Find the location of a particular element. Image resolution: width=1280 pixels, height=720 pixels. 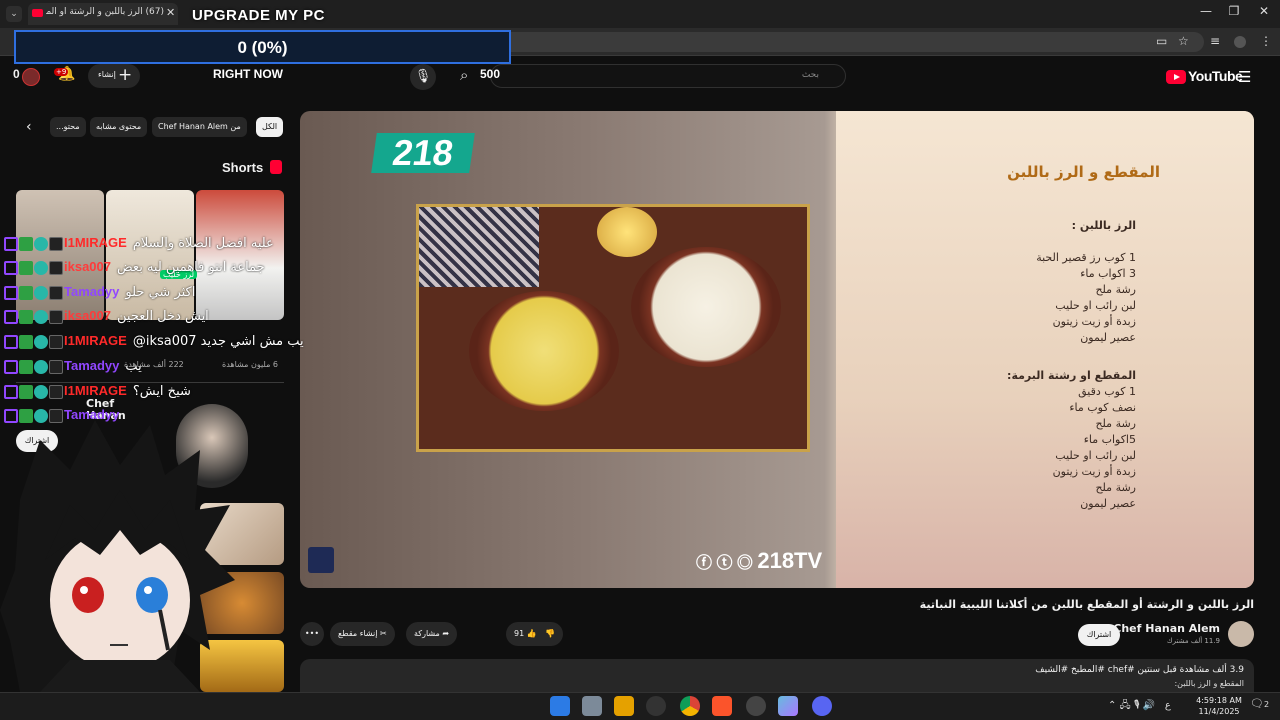

chat-line: I1MIRAGE @iksa007 يب مش اشي جديد is located at coordinates (154, 341).